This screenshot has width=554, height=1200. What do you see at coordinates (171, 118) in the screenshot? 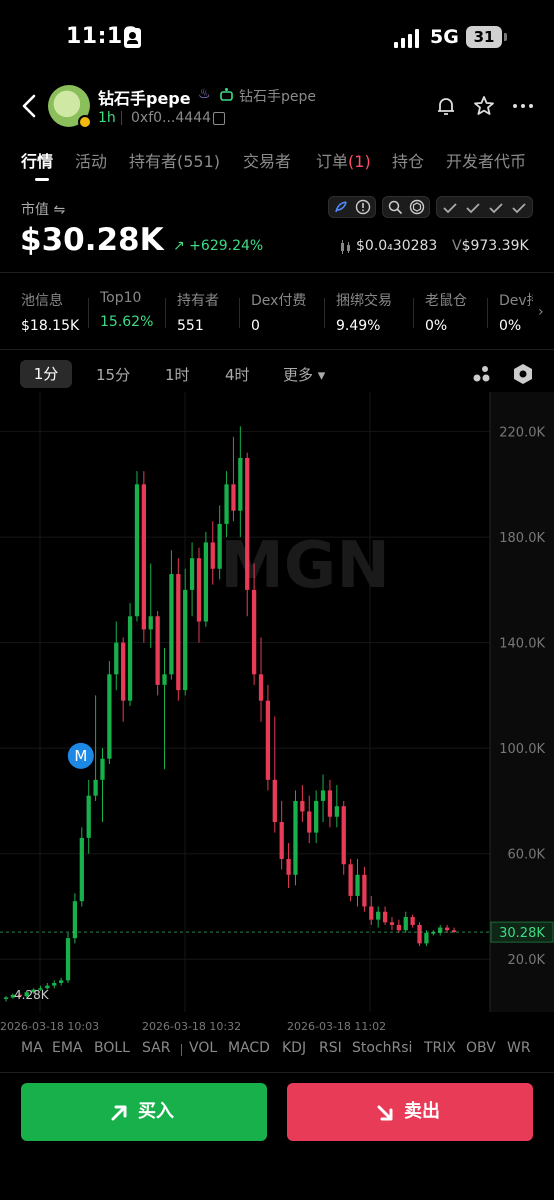
I see `contract-address: 0xf0...4444` at bounding box center [171, 118].